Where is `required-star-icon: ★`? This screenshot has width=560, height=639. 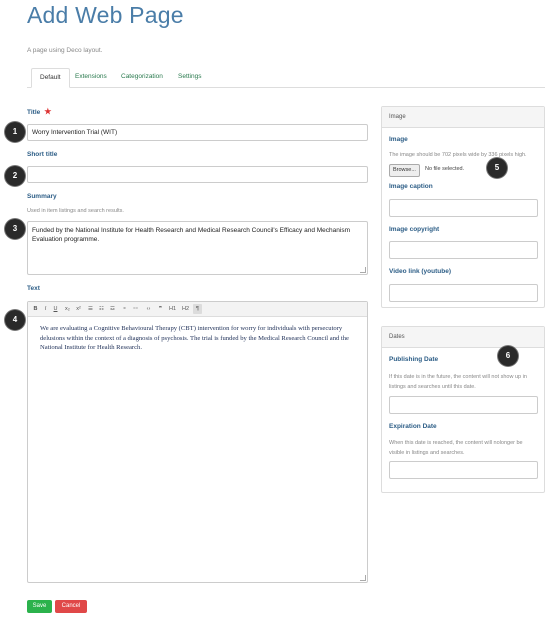
required-star-icon: ★ is located at coordinates (48, 111).